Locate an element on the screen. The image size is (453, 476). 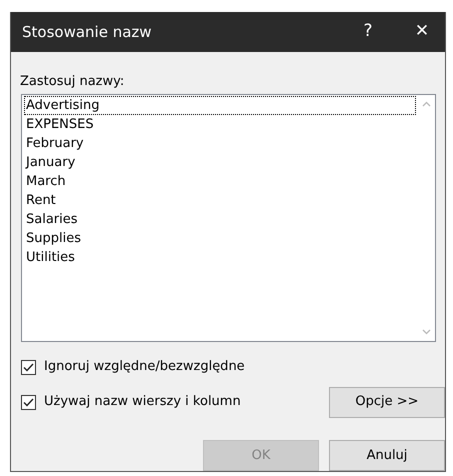
list-item: February is located at coordinates (220, 143).